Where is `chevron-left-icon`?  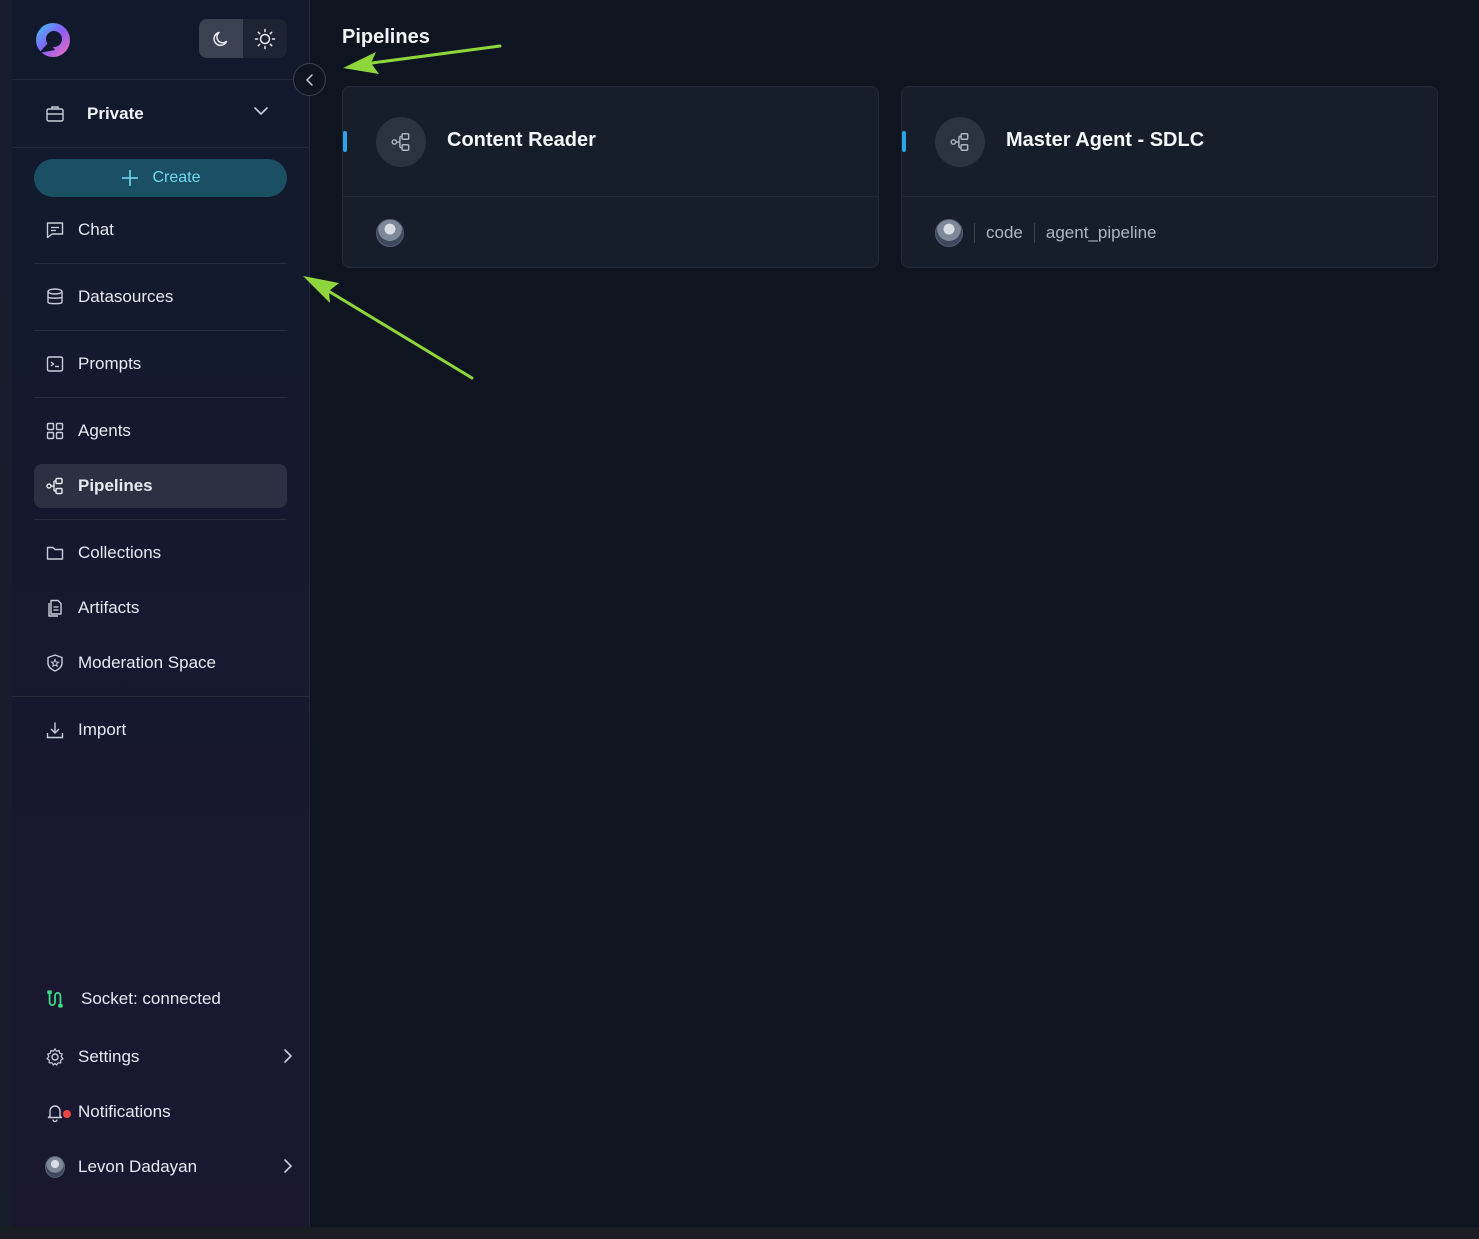 chevron-left-icon is located at coordinates (309, 79).